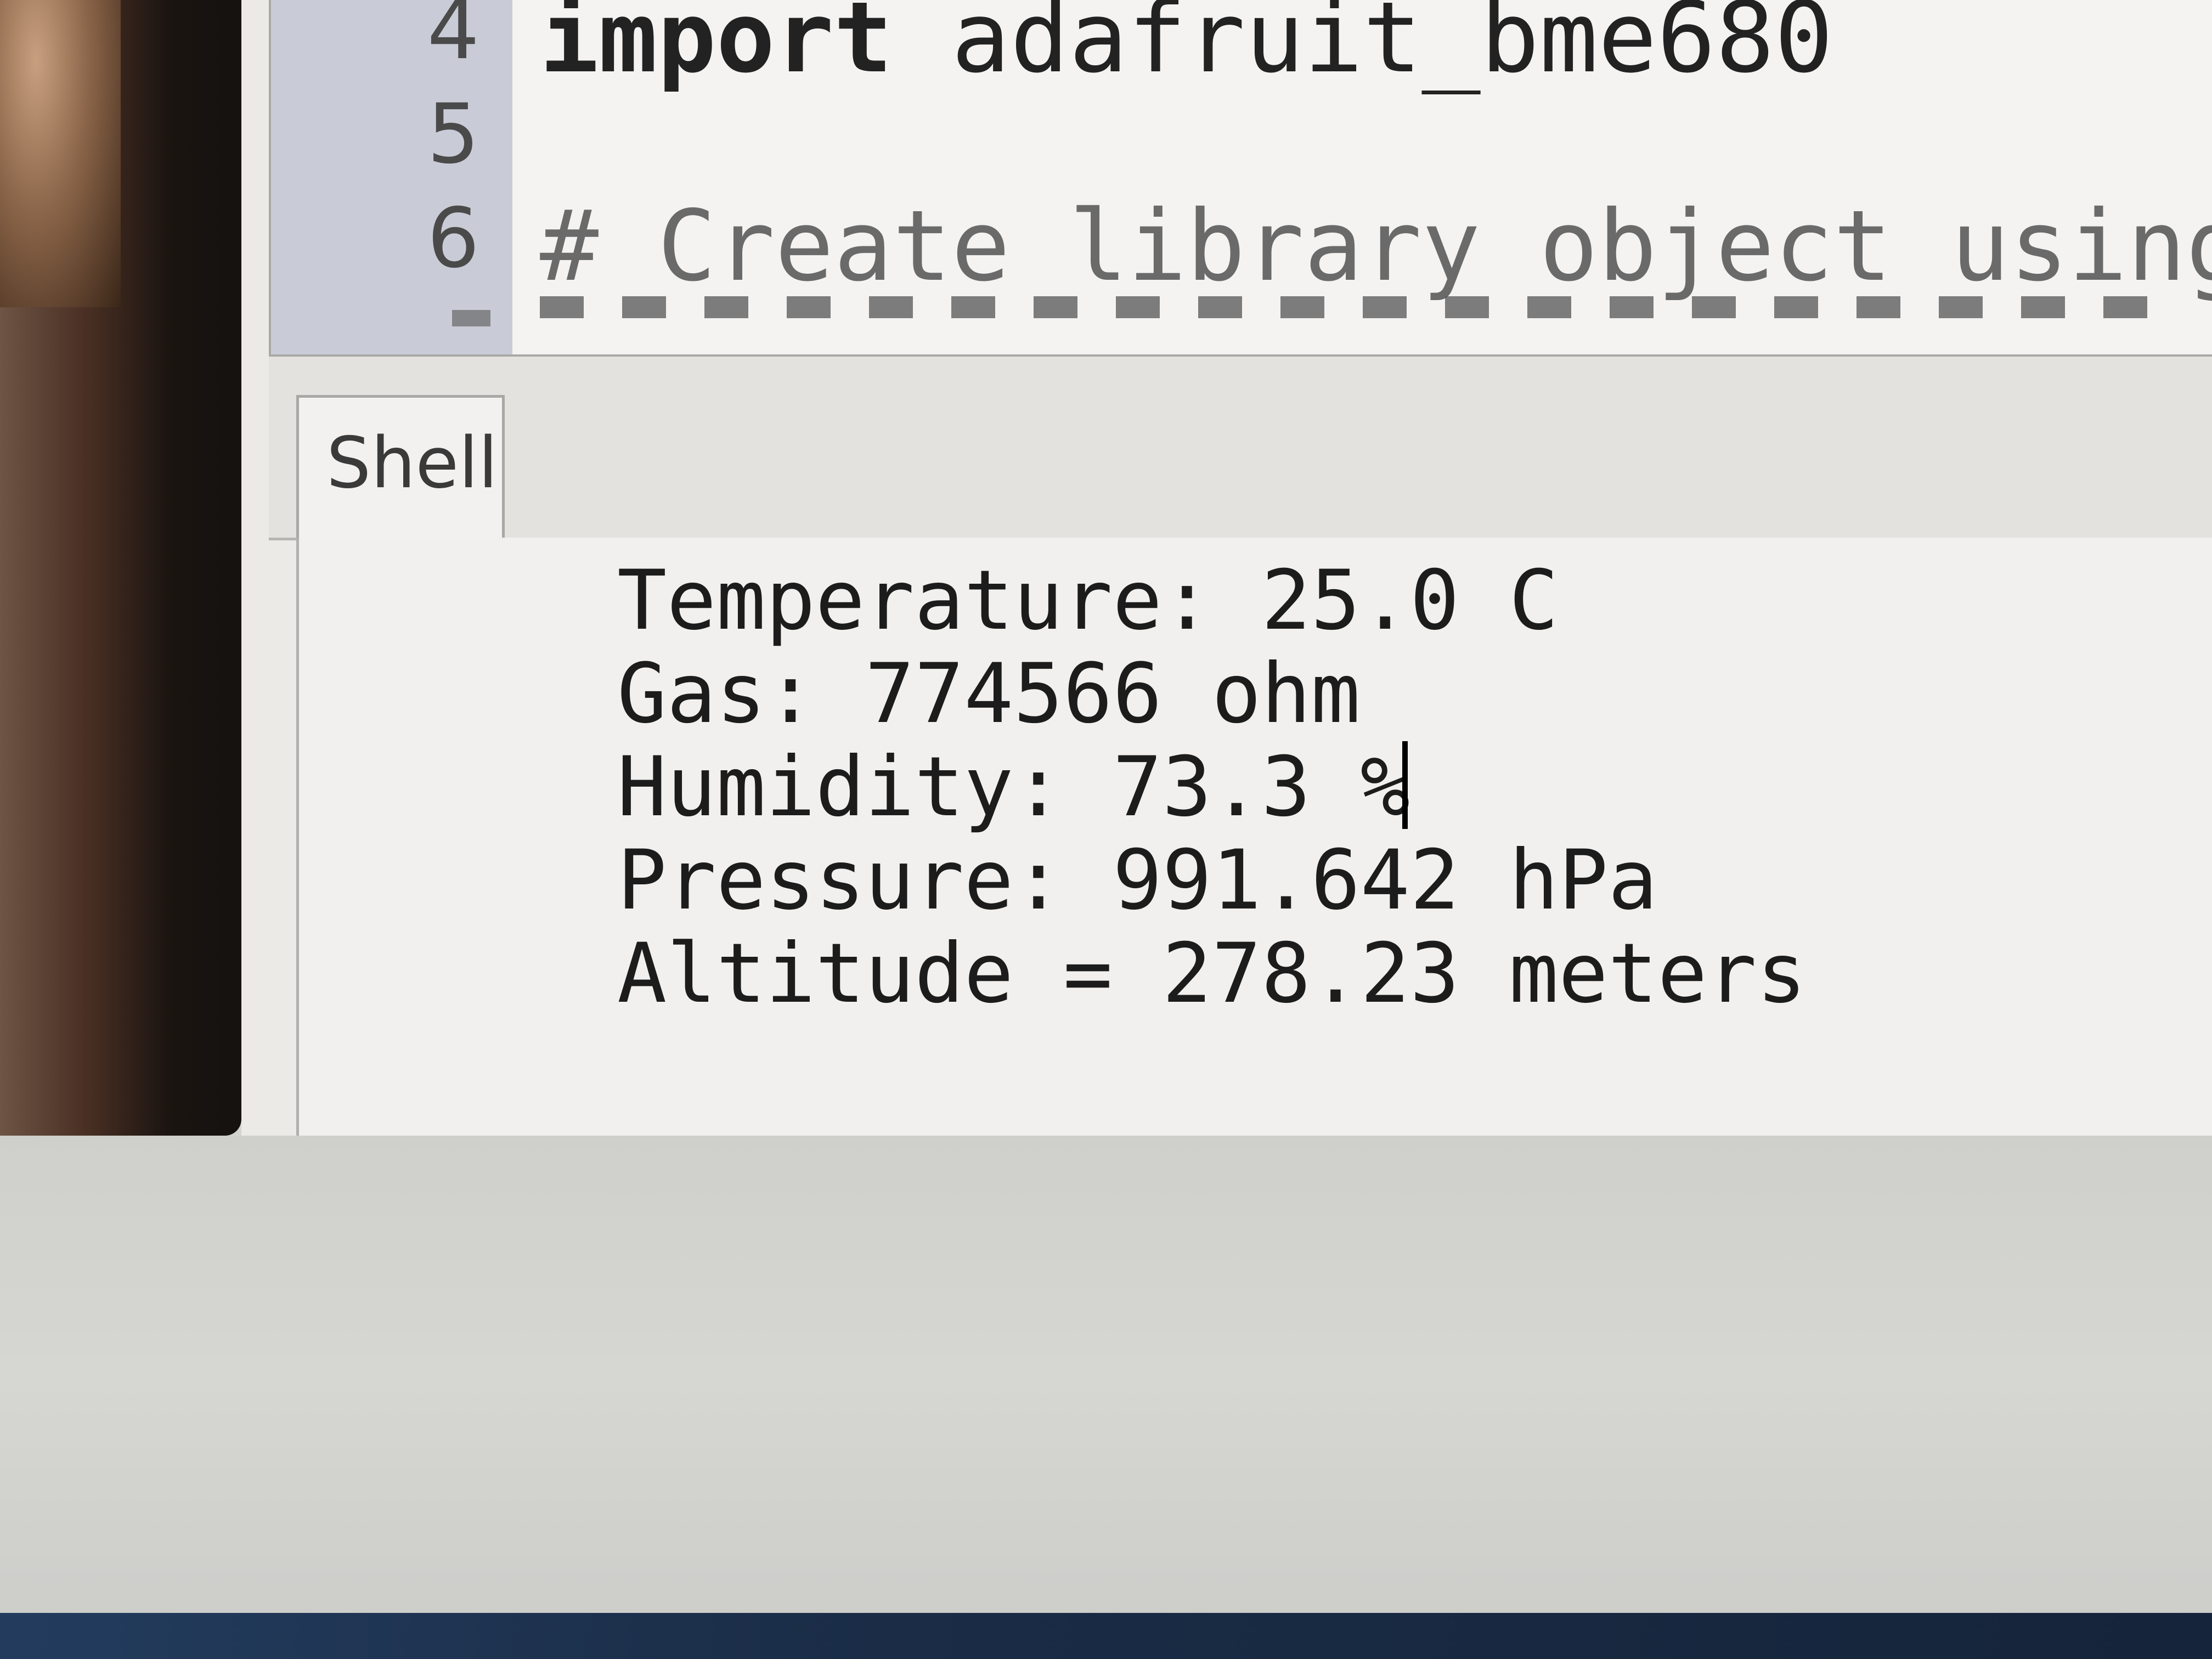 This screenshot has height=1659, width=2212. Describe the element at coordinates (1138, 880) in the screenshot. I see `shell-output-pressure: Pressure: 991.642 hPa` at that location.